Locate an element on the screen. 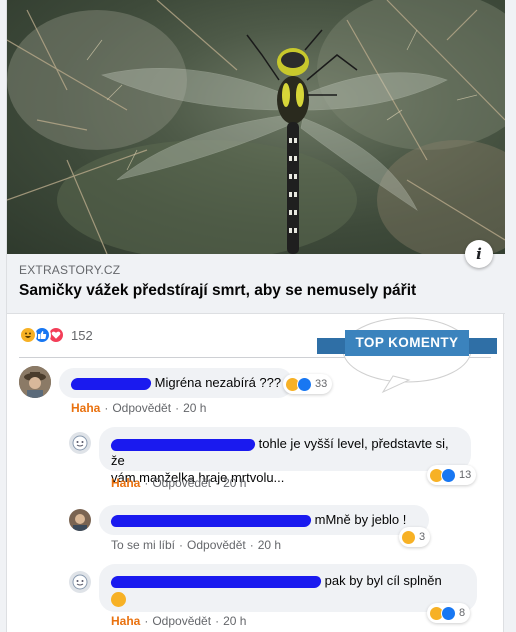 Image resolution: width=516 pixels, height=632 pixels. comment-actions: To se mi líbí · Odpovědět · 20 h is located at coordinates (196, 545).